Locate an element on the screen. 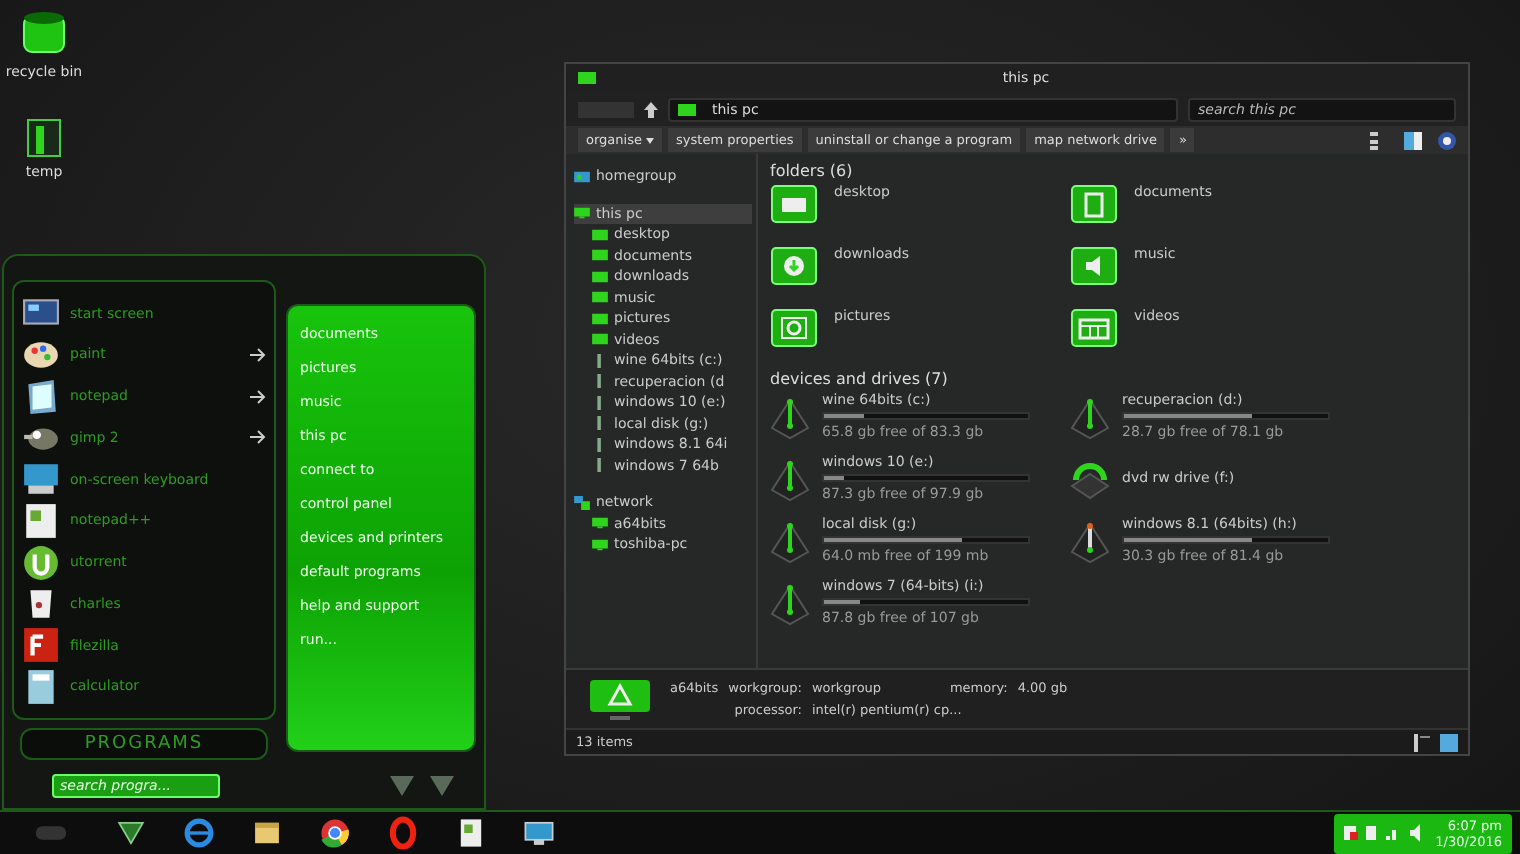 The height and width of the screenshot is (854, 1520). group-heading: folders (6) is located at coordinates (1113, 171).